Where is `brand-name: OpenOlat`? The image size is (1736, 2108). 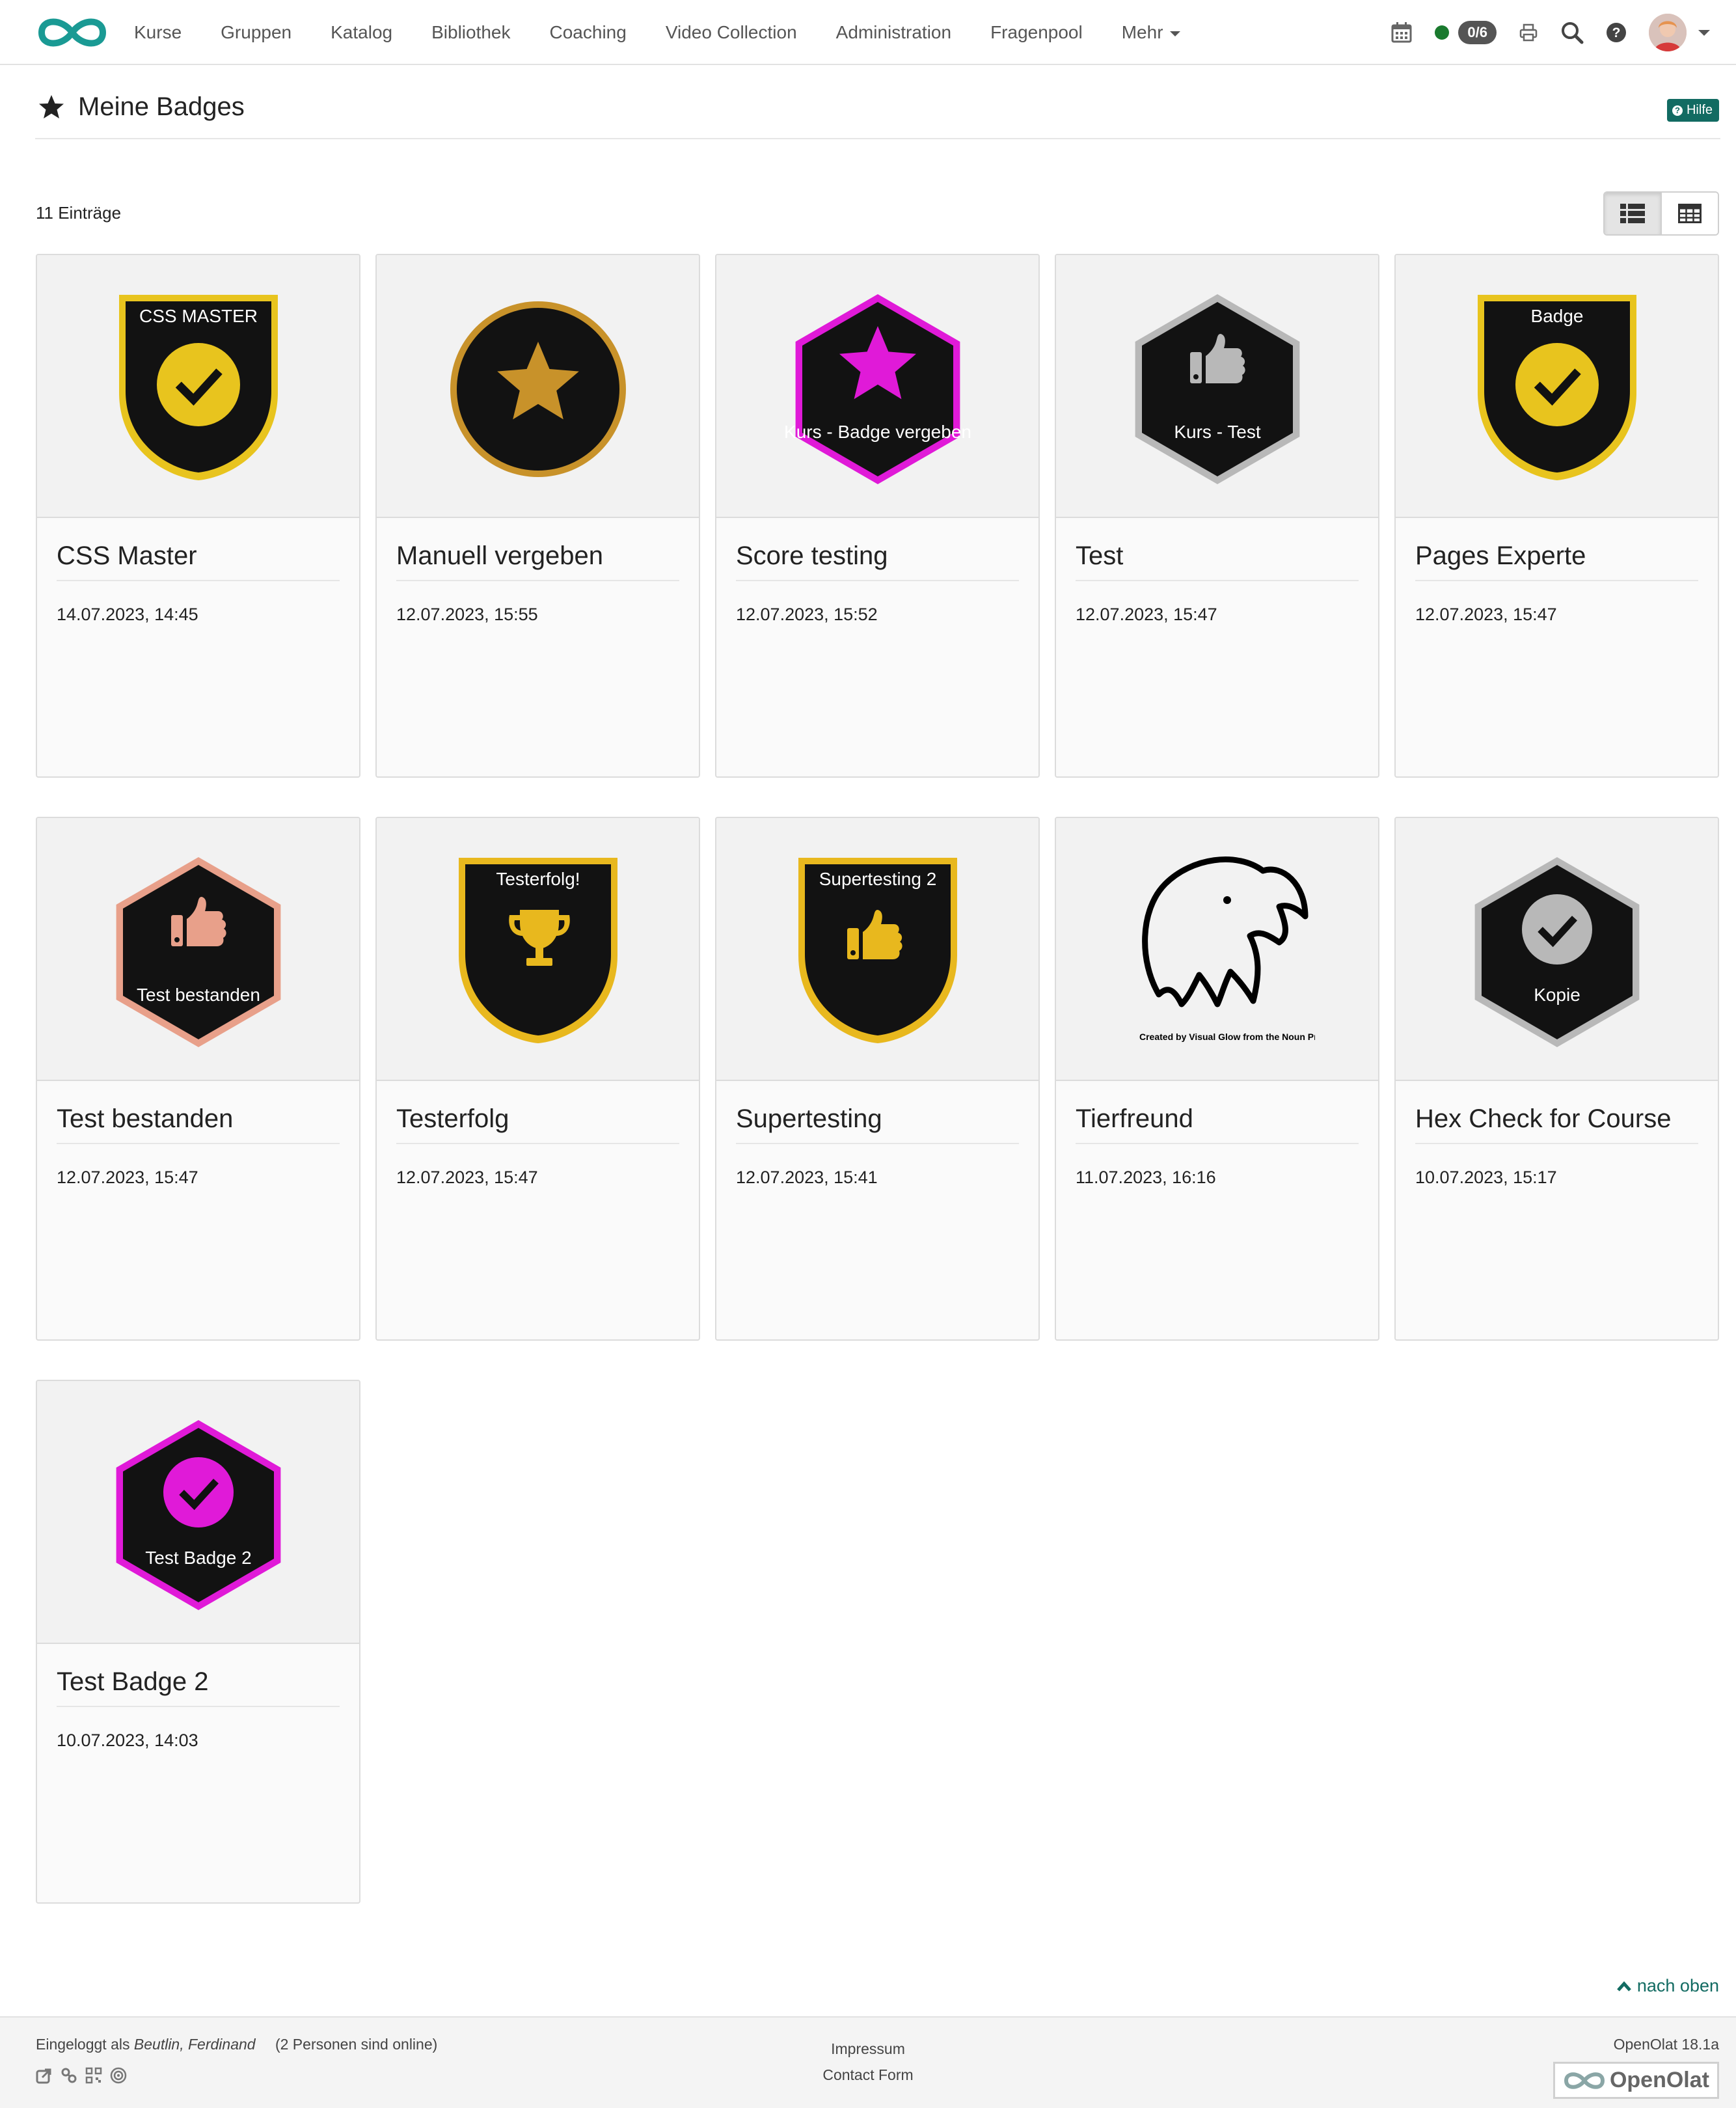 brand-name: OpenOlat is located at coordinates (1659, 2080).